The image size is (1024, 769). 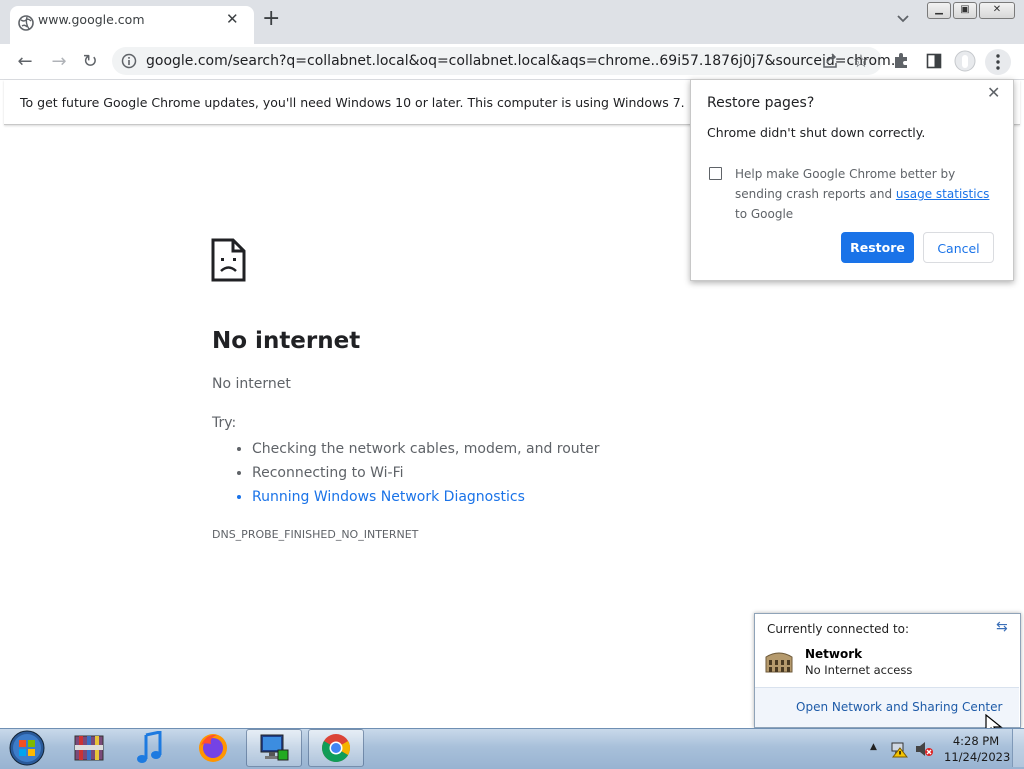 What do you see at coordinates (939, 10) in the screenshot?
I see `minimize-button: ▁` at bounding box center [939, 10].